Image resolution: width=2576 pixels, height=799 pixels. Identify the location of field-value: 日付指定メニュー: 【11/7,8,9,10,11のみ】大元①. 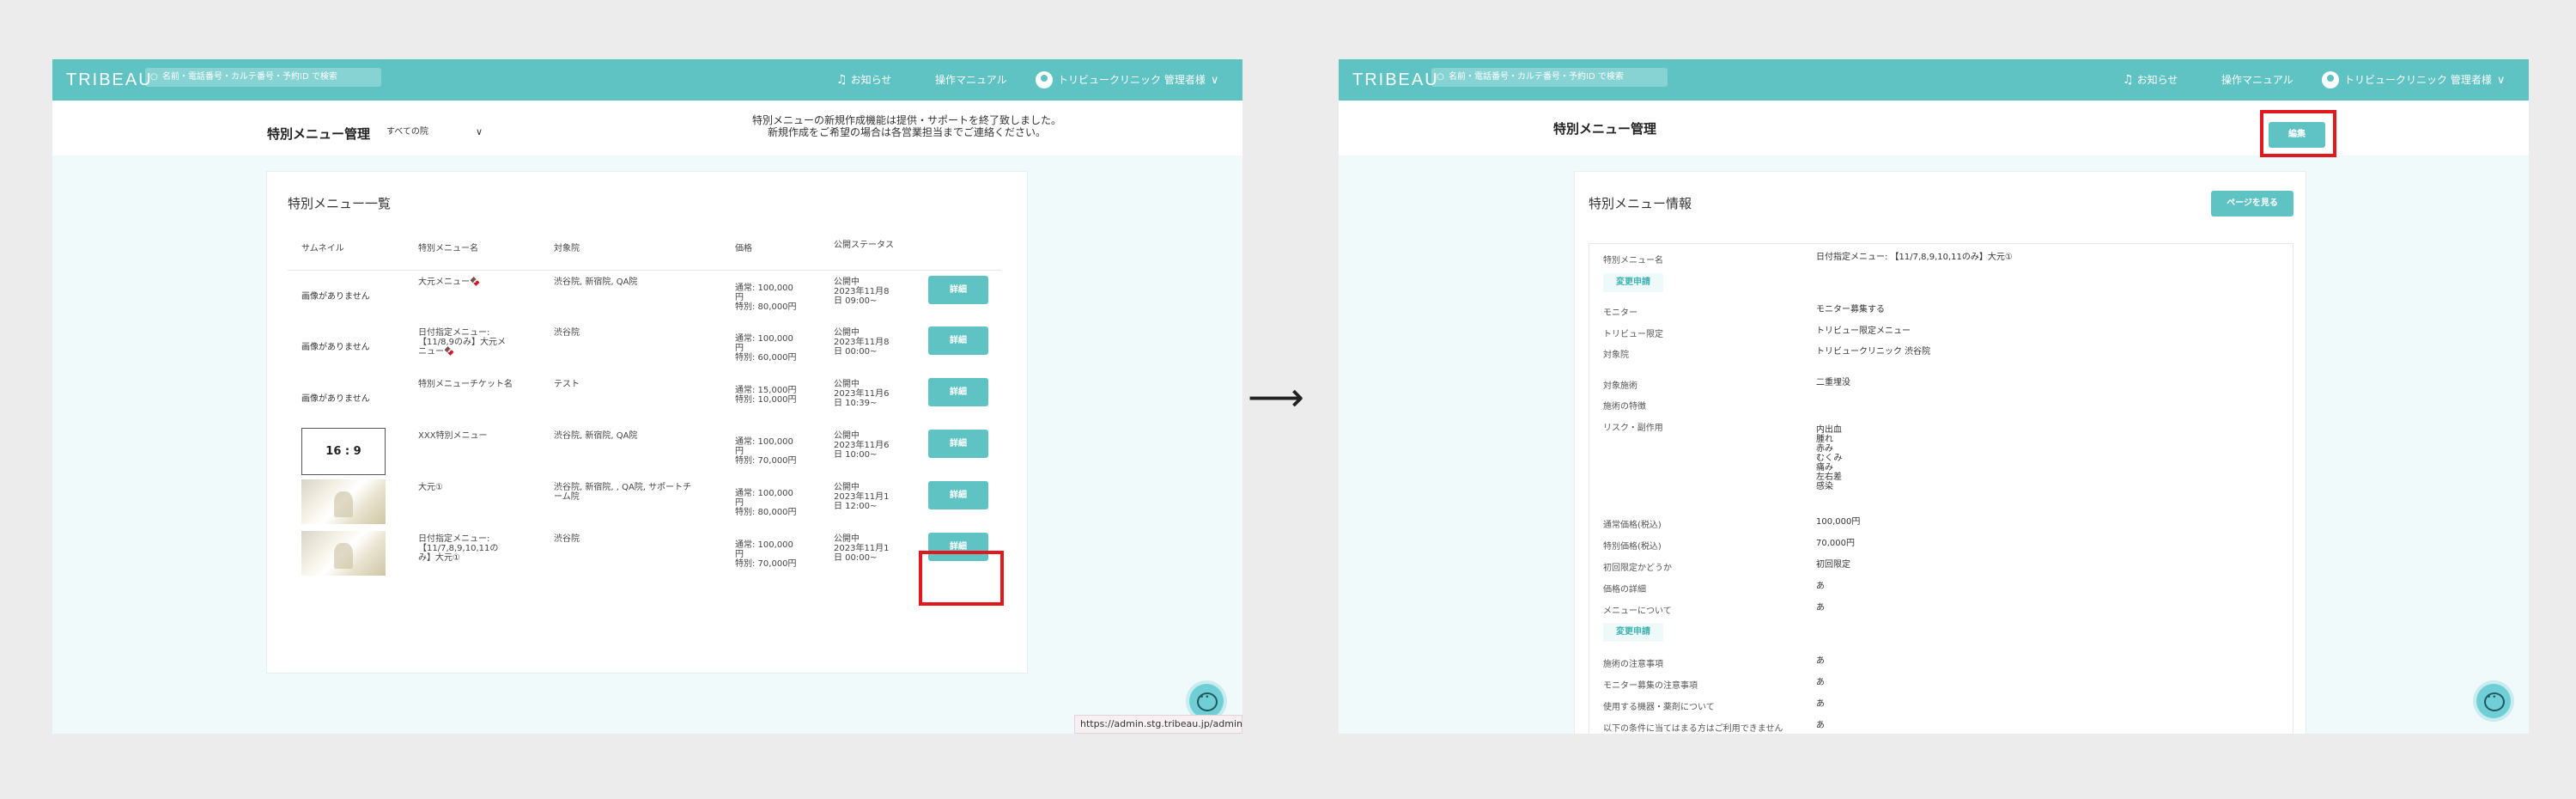
(1915, 257).